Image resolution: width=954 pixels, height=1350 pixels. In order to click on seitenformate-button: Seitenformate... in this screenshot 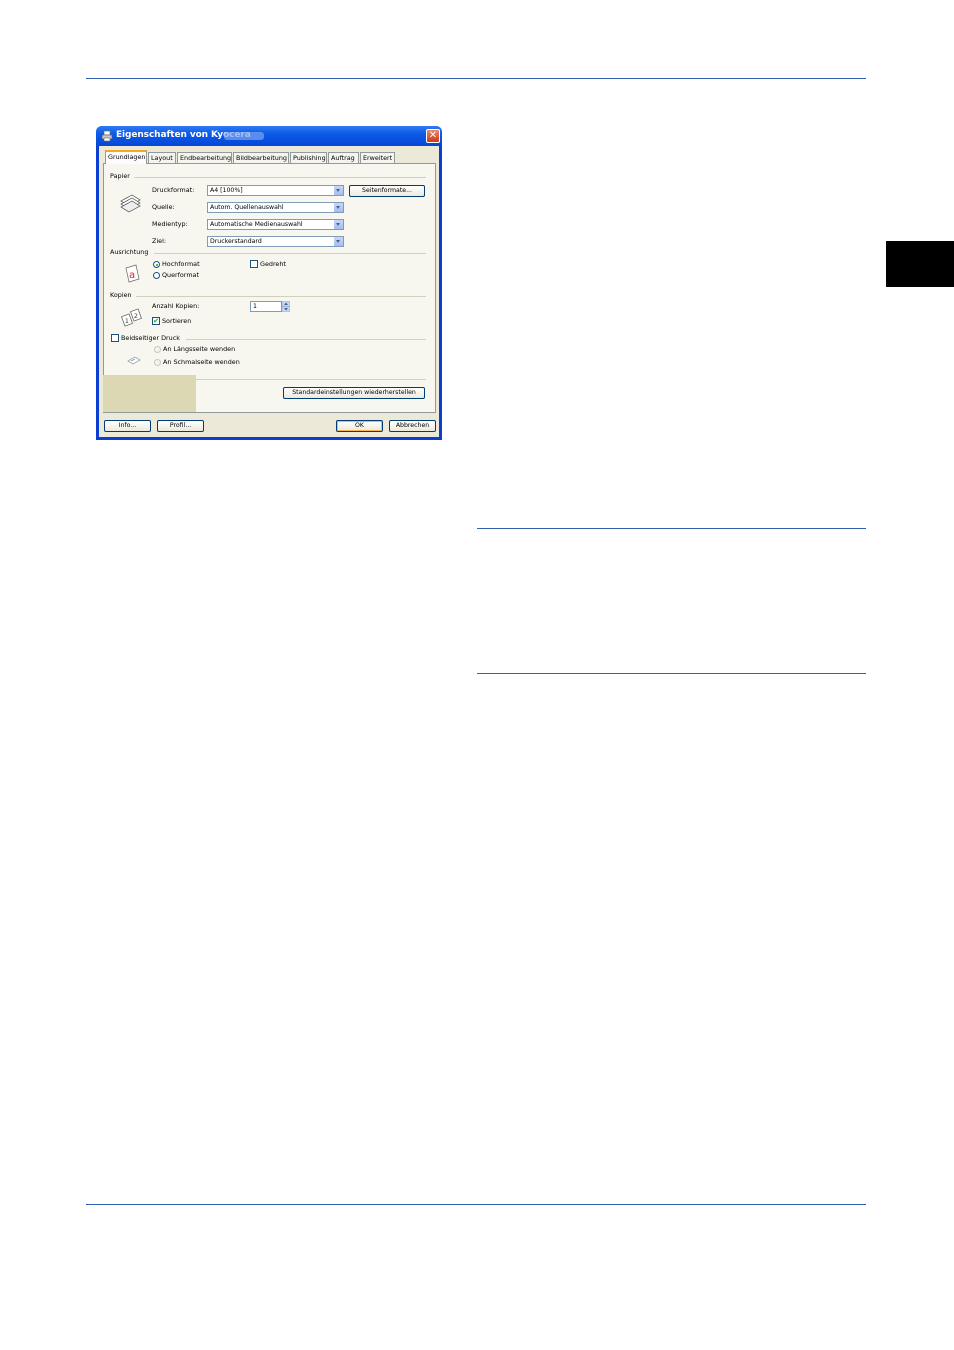, I will do `click(387, 191)`.